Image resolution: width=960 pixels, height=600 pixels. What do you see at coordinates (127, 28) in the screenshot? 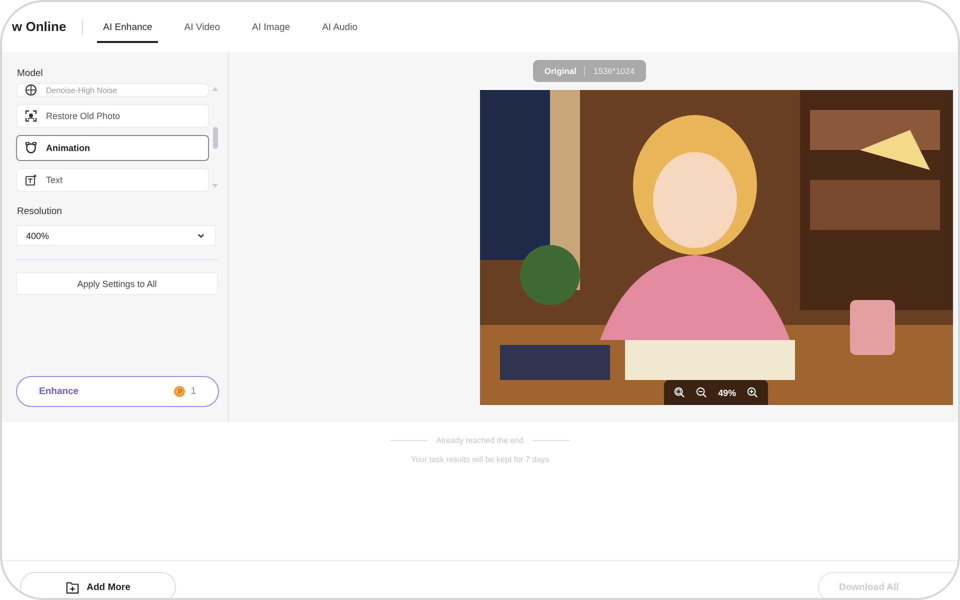
I see `nav-tab: AI Enhance` at bounding box center [127, 28].